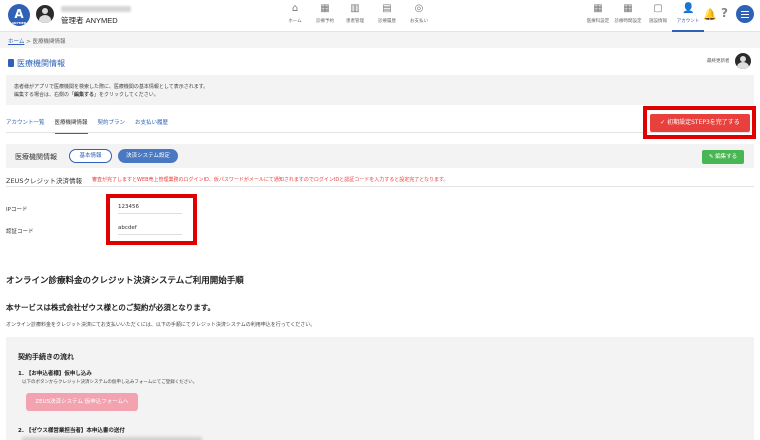 The height and width of the screenshot is (440, 760). Describe the element at coordinates (723, 157) in the screenshot. I see `edit-button: ✎ 編集する` at that location.